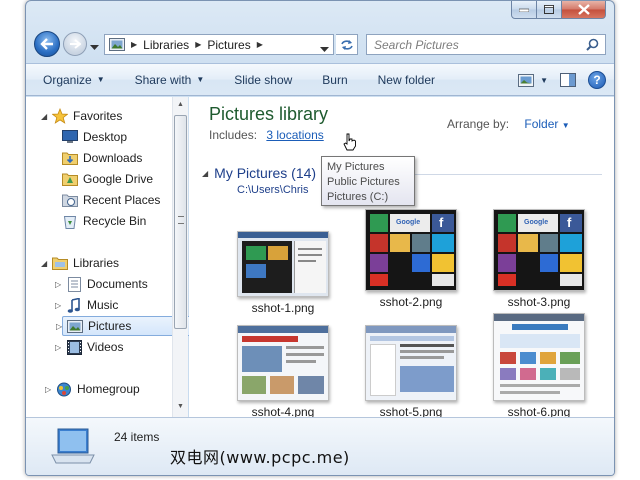  What do you see at coordinates (70, 200) in the screenshot?
I see `recent-places-icon` at bounding box center [70, 200].